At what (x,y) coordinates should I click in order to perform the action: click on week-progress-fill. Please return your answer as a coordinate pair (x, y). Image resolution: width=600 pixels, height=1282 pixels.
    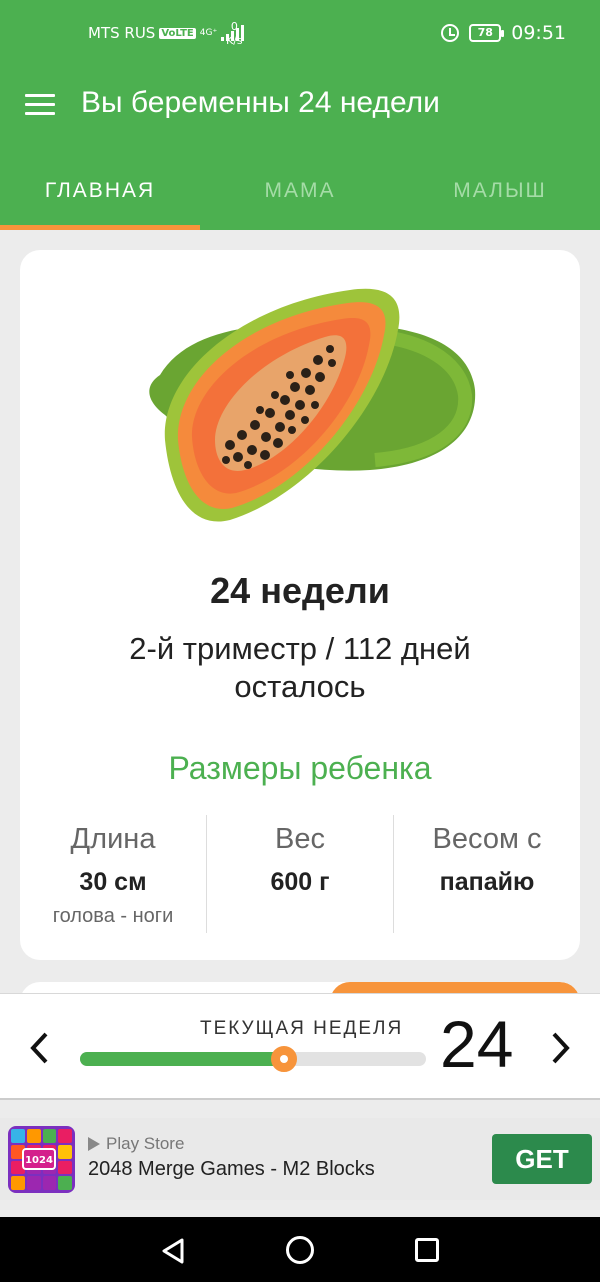
    Looking at the image, I should click on (182, 1059).